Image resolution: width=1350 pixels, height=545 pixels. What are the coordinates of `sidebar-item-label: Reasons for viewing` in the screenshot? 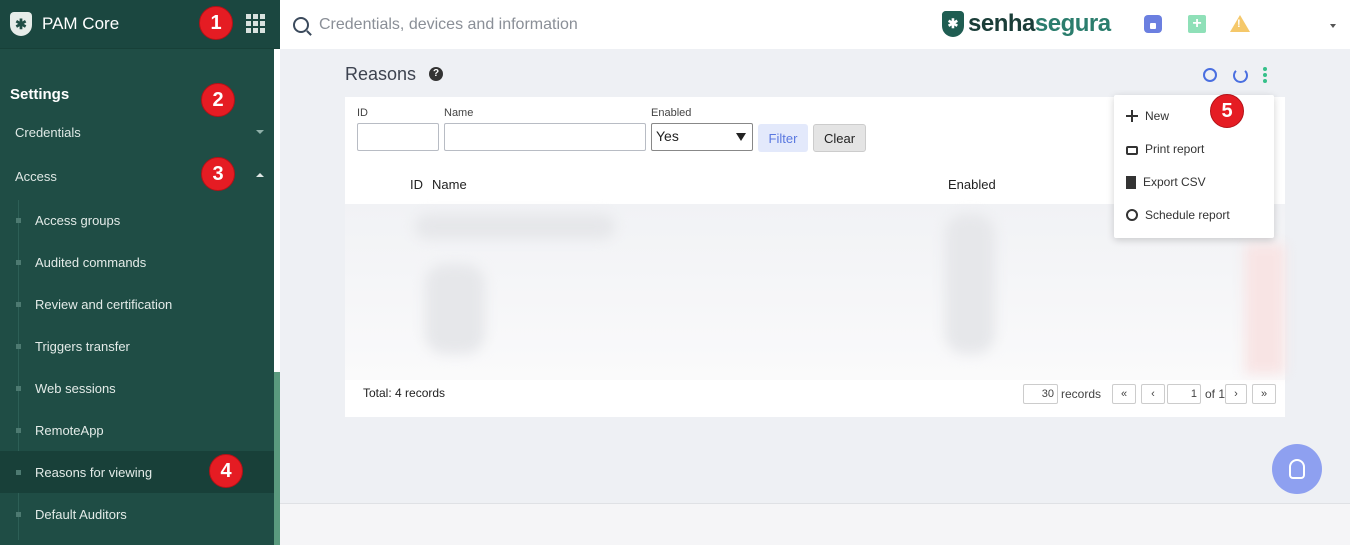 It's located at (94, 472).